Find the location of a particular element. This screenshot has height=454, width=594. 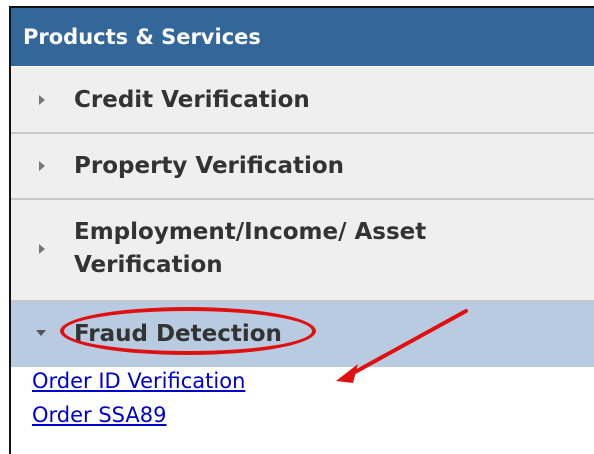

menu-item-label: Credit Verification is located at coordinates (192, 100).